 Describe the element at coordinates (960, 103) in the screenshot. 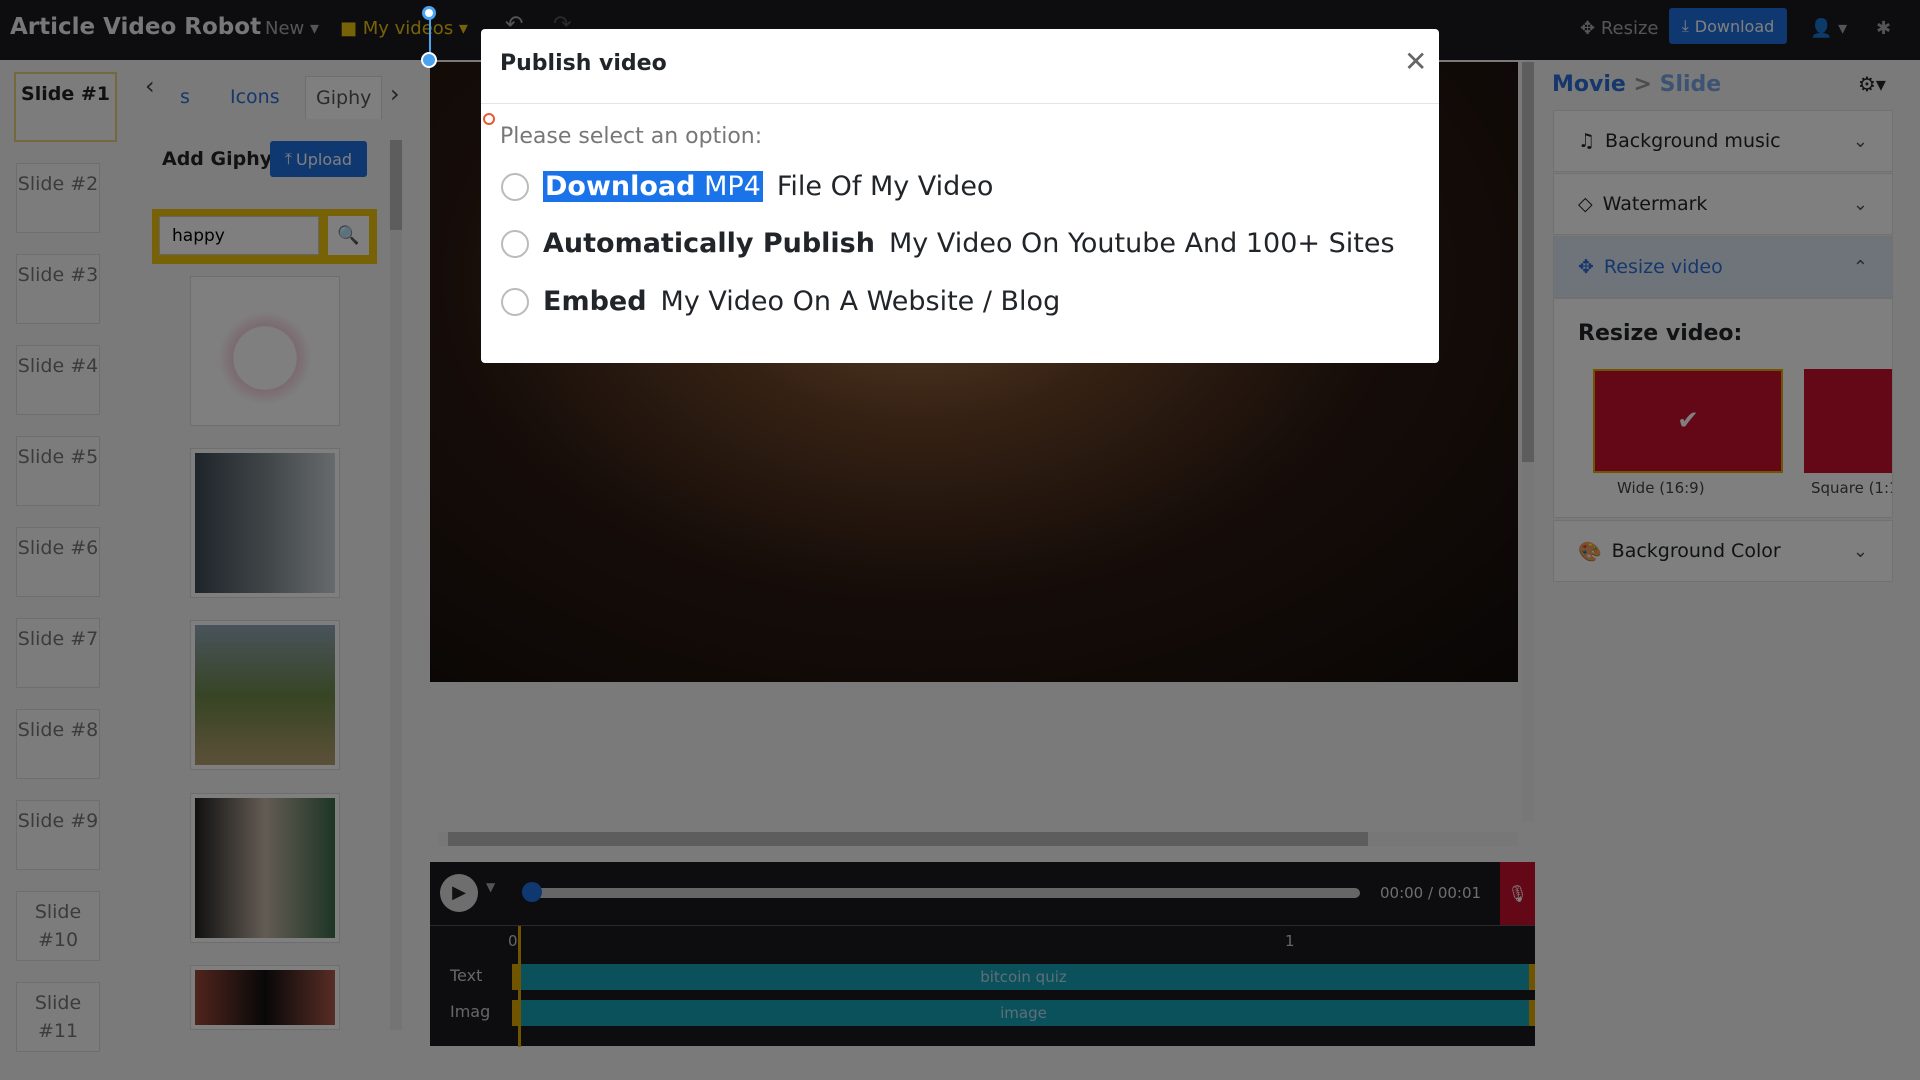

I see `modal-divider` at that location.